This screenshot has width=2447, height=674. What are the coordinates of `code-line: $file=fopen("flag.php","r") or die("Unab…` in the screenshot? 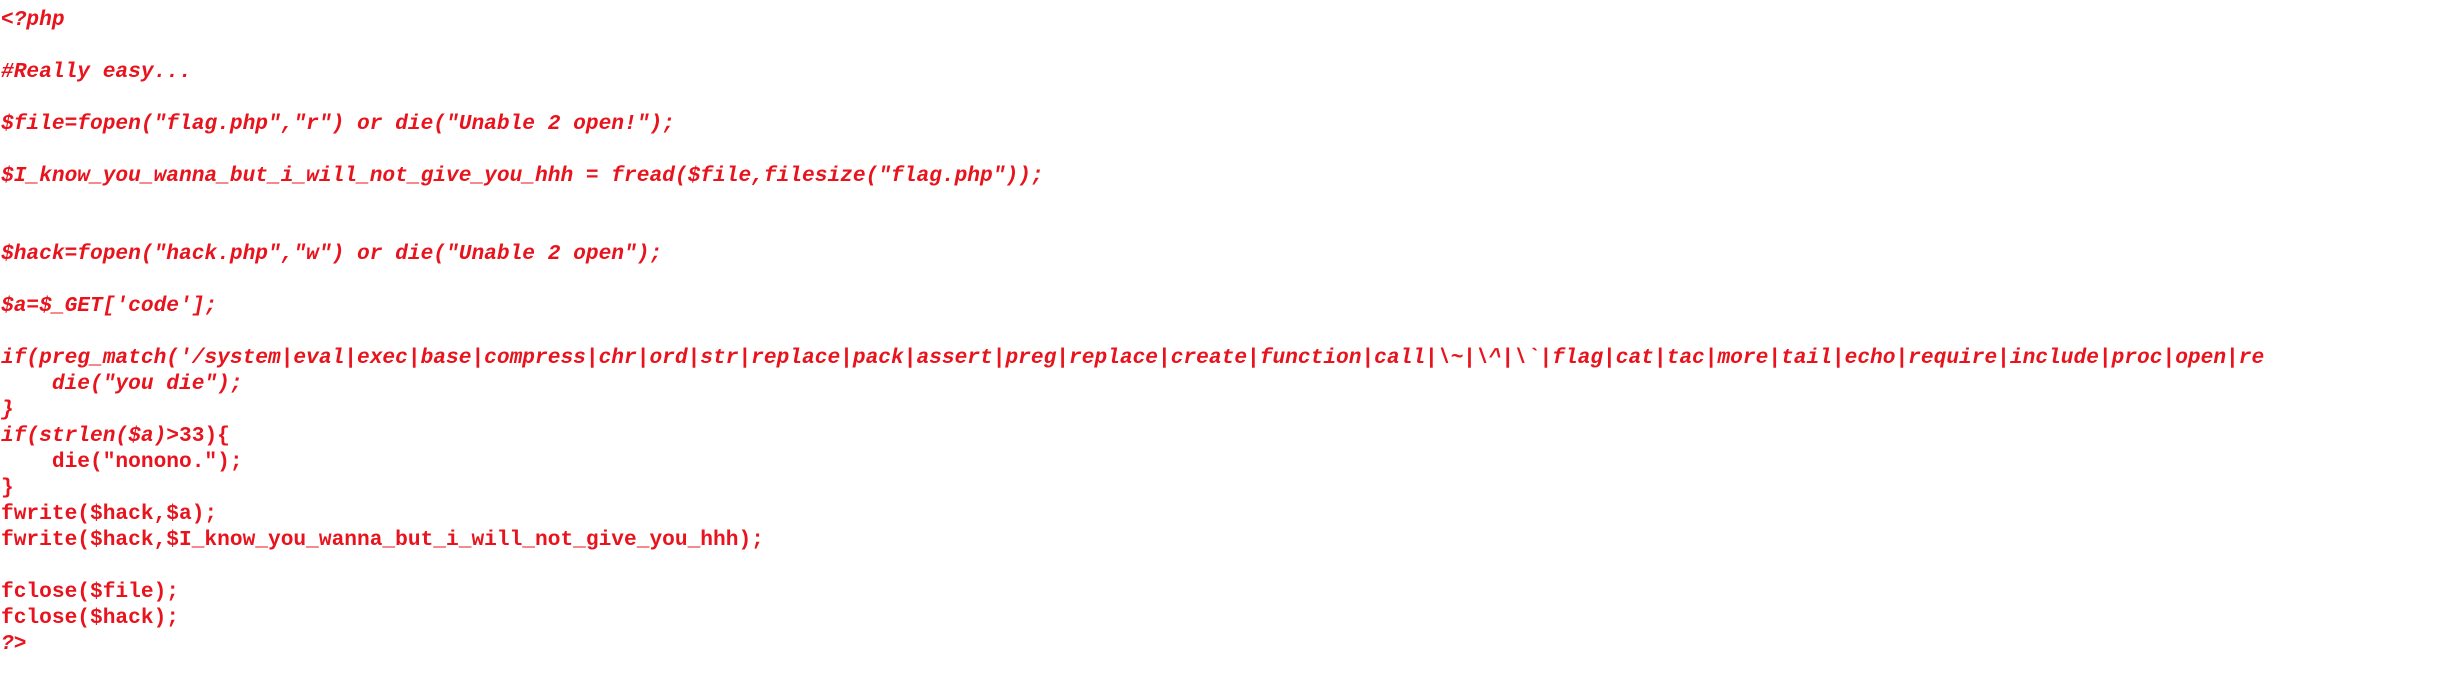 It's located at (338, 124).